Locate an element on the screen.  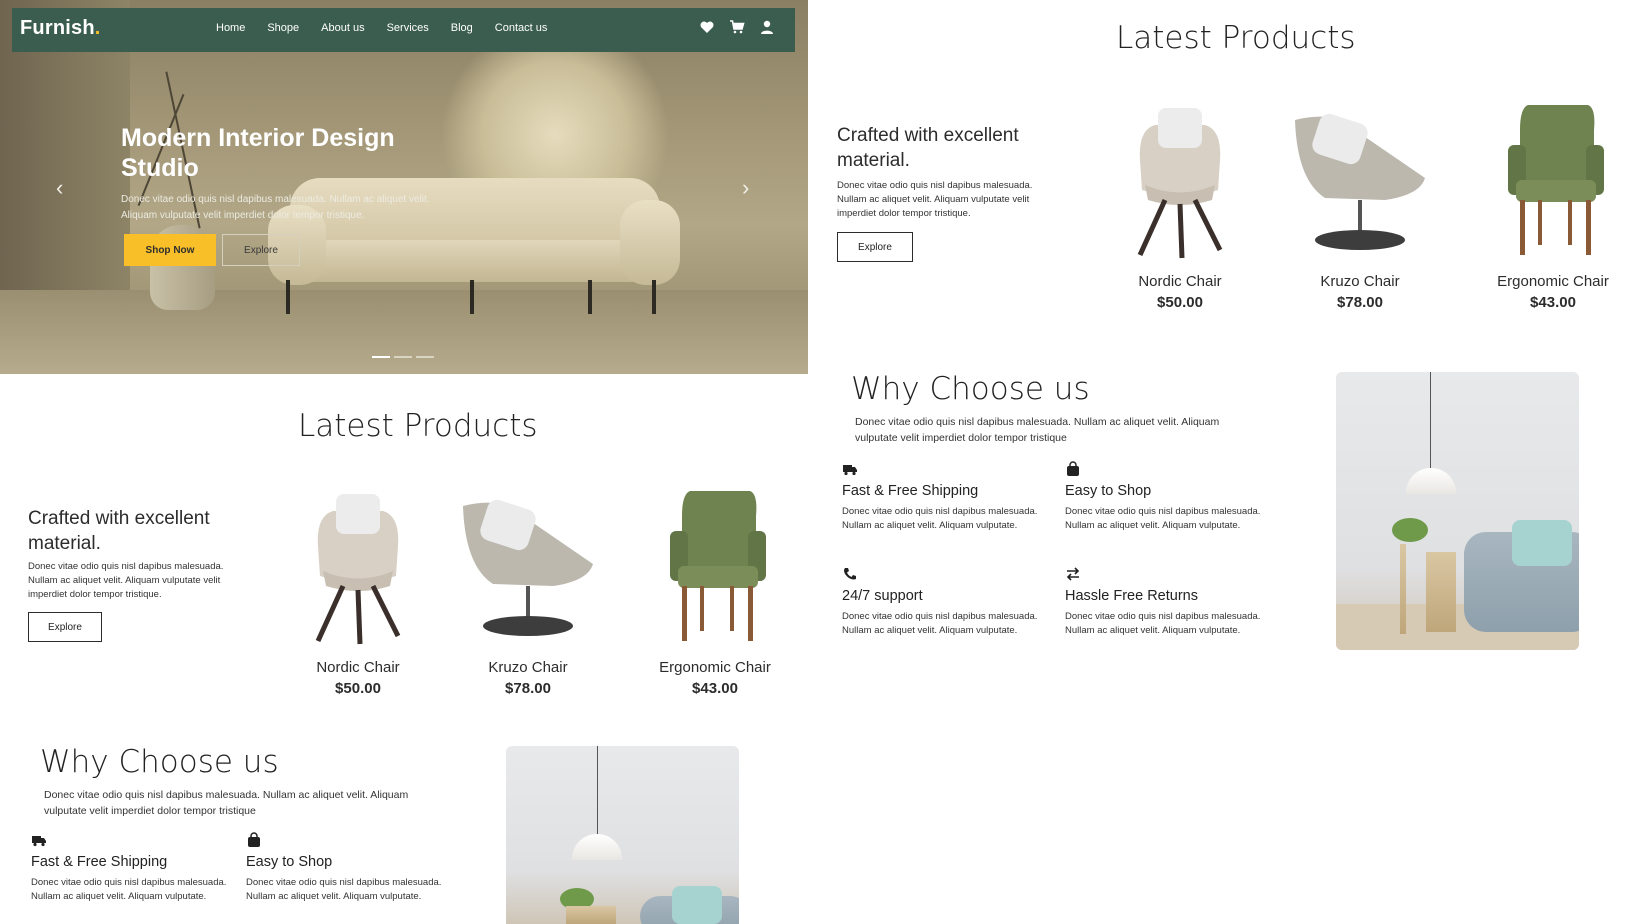
phone-icon is located at coordinates (850, 574).